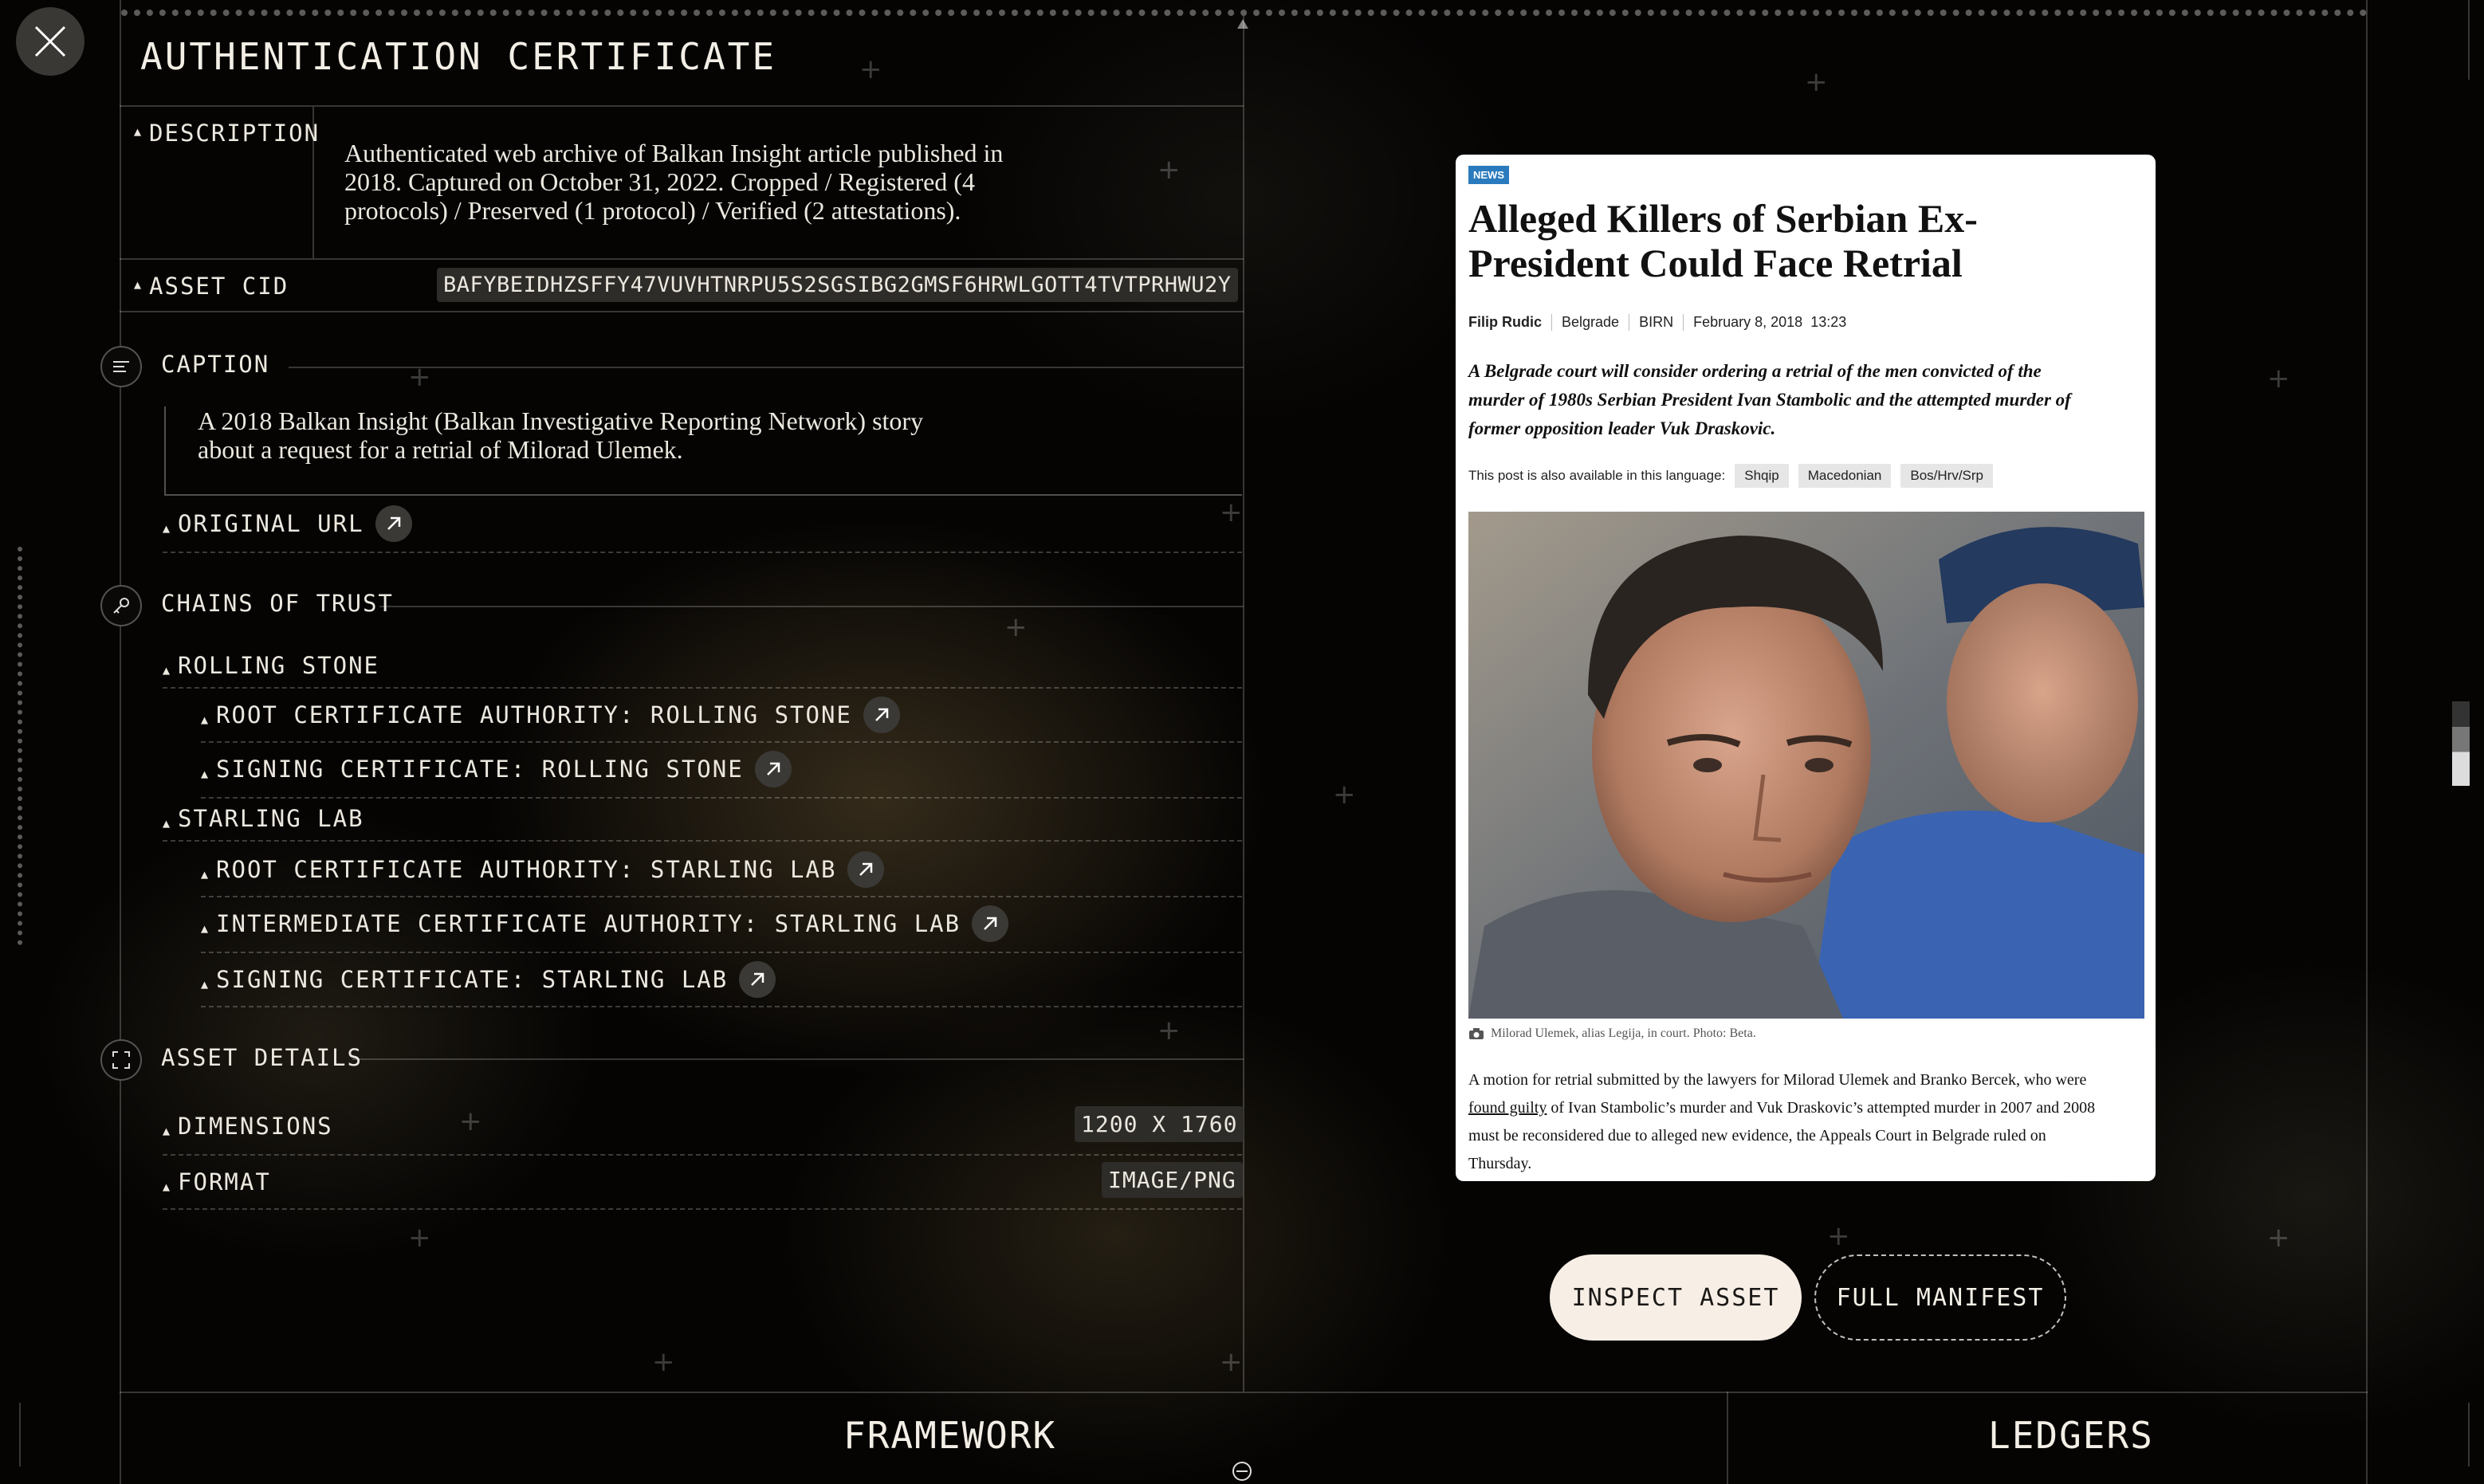 The height and width of the screenshot is (1484, 2484). What do you see at coordinates (313, 182) in the screenshot?
I see `description-divider` at bounding box center [313, 182].